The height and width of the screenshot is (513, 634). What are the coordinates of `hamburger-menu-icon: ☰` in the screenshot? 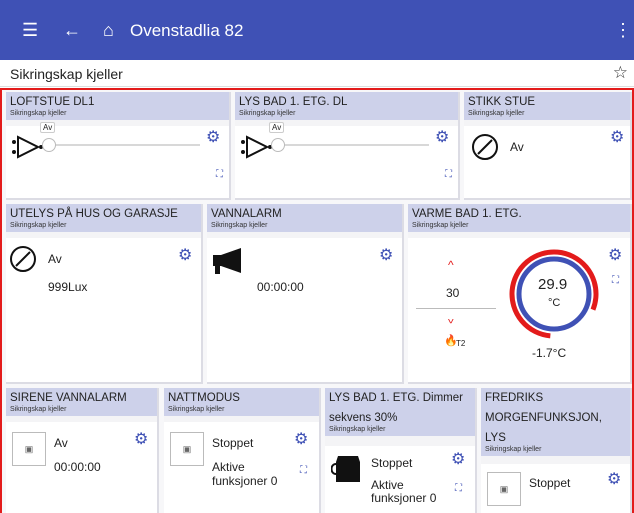 It's located at (30, 30).